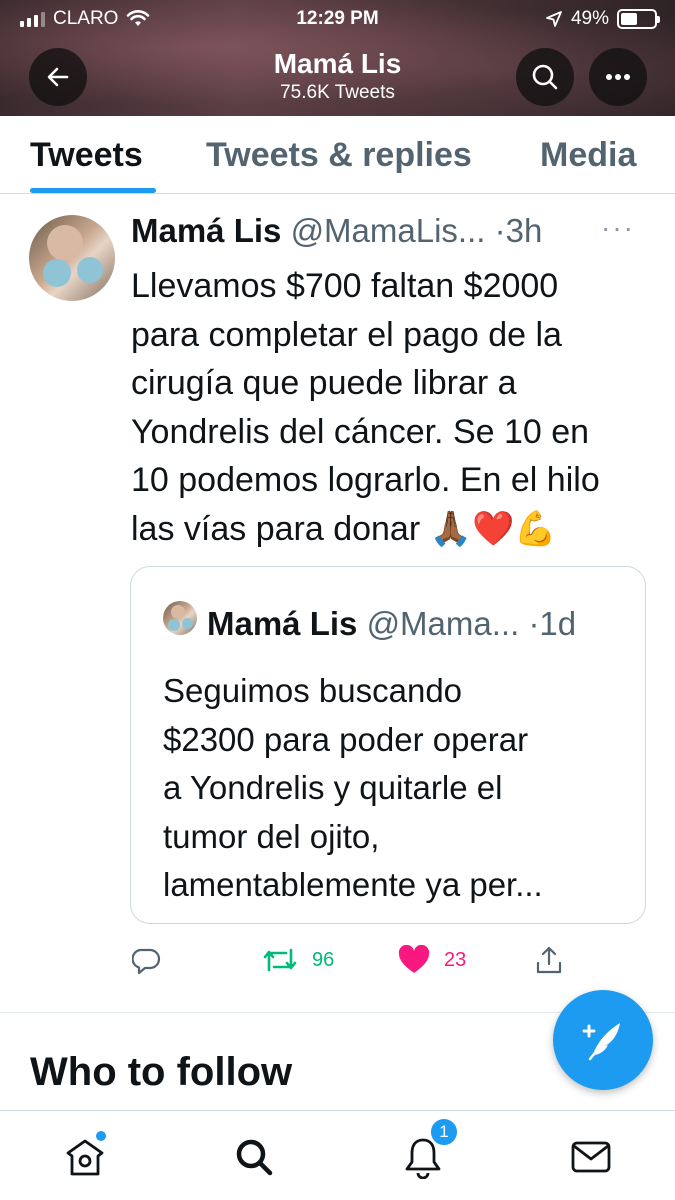  I want to click on nav-home, so click(85, 1156).